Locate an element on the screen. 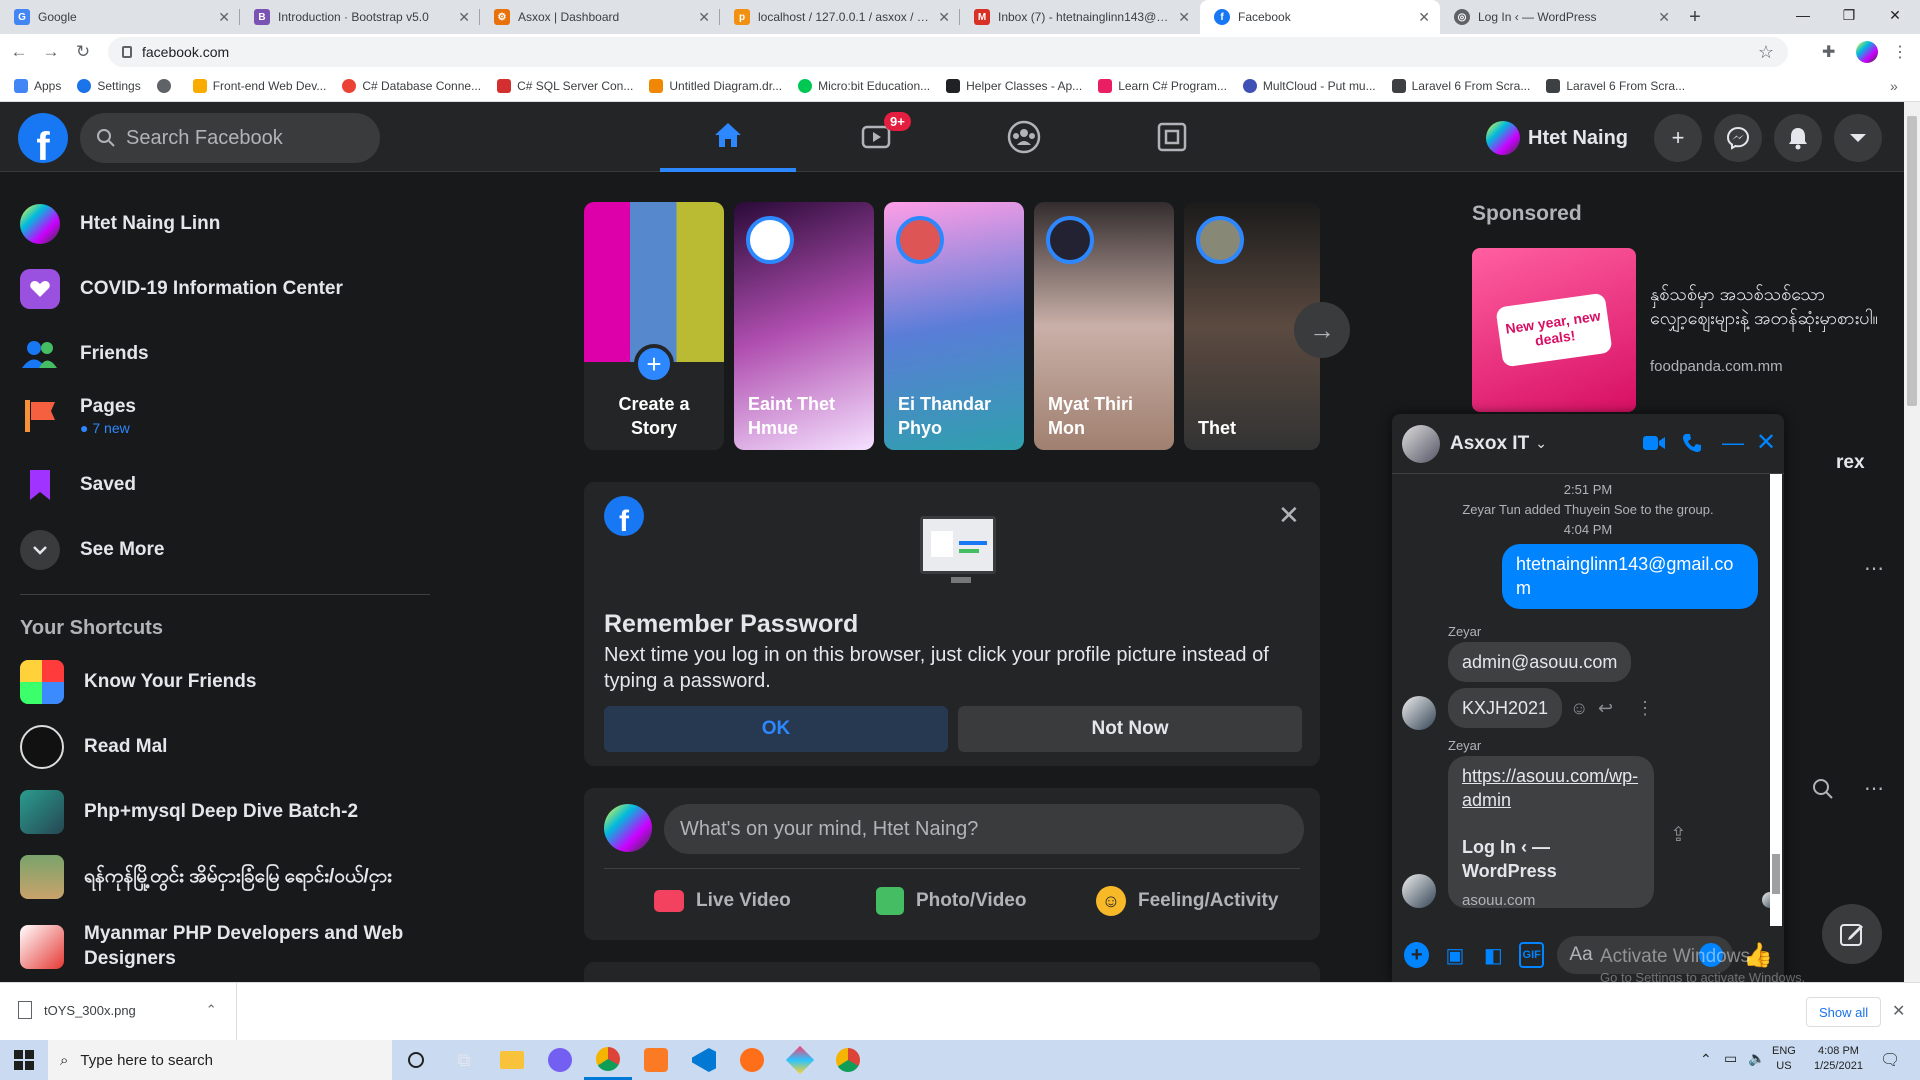 The width and height of the screenshot is (1920, 1080). sidebar-item-covid: COVID-19 Information Center is located at coordinates (181, 289).